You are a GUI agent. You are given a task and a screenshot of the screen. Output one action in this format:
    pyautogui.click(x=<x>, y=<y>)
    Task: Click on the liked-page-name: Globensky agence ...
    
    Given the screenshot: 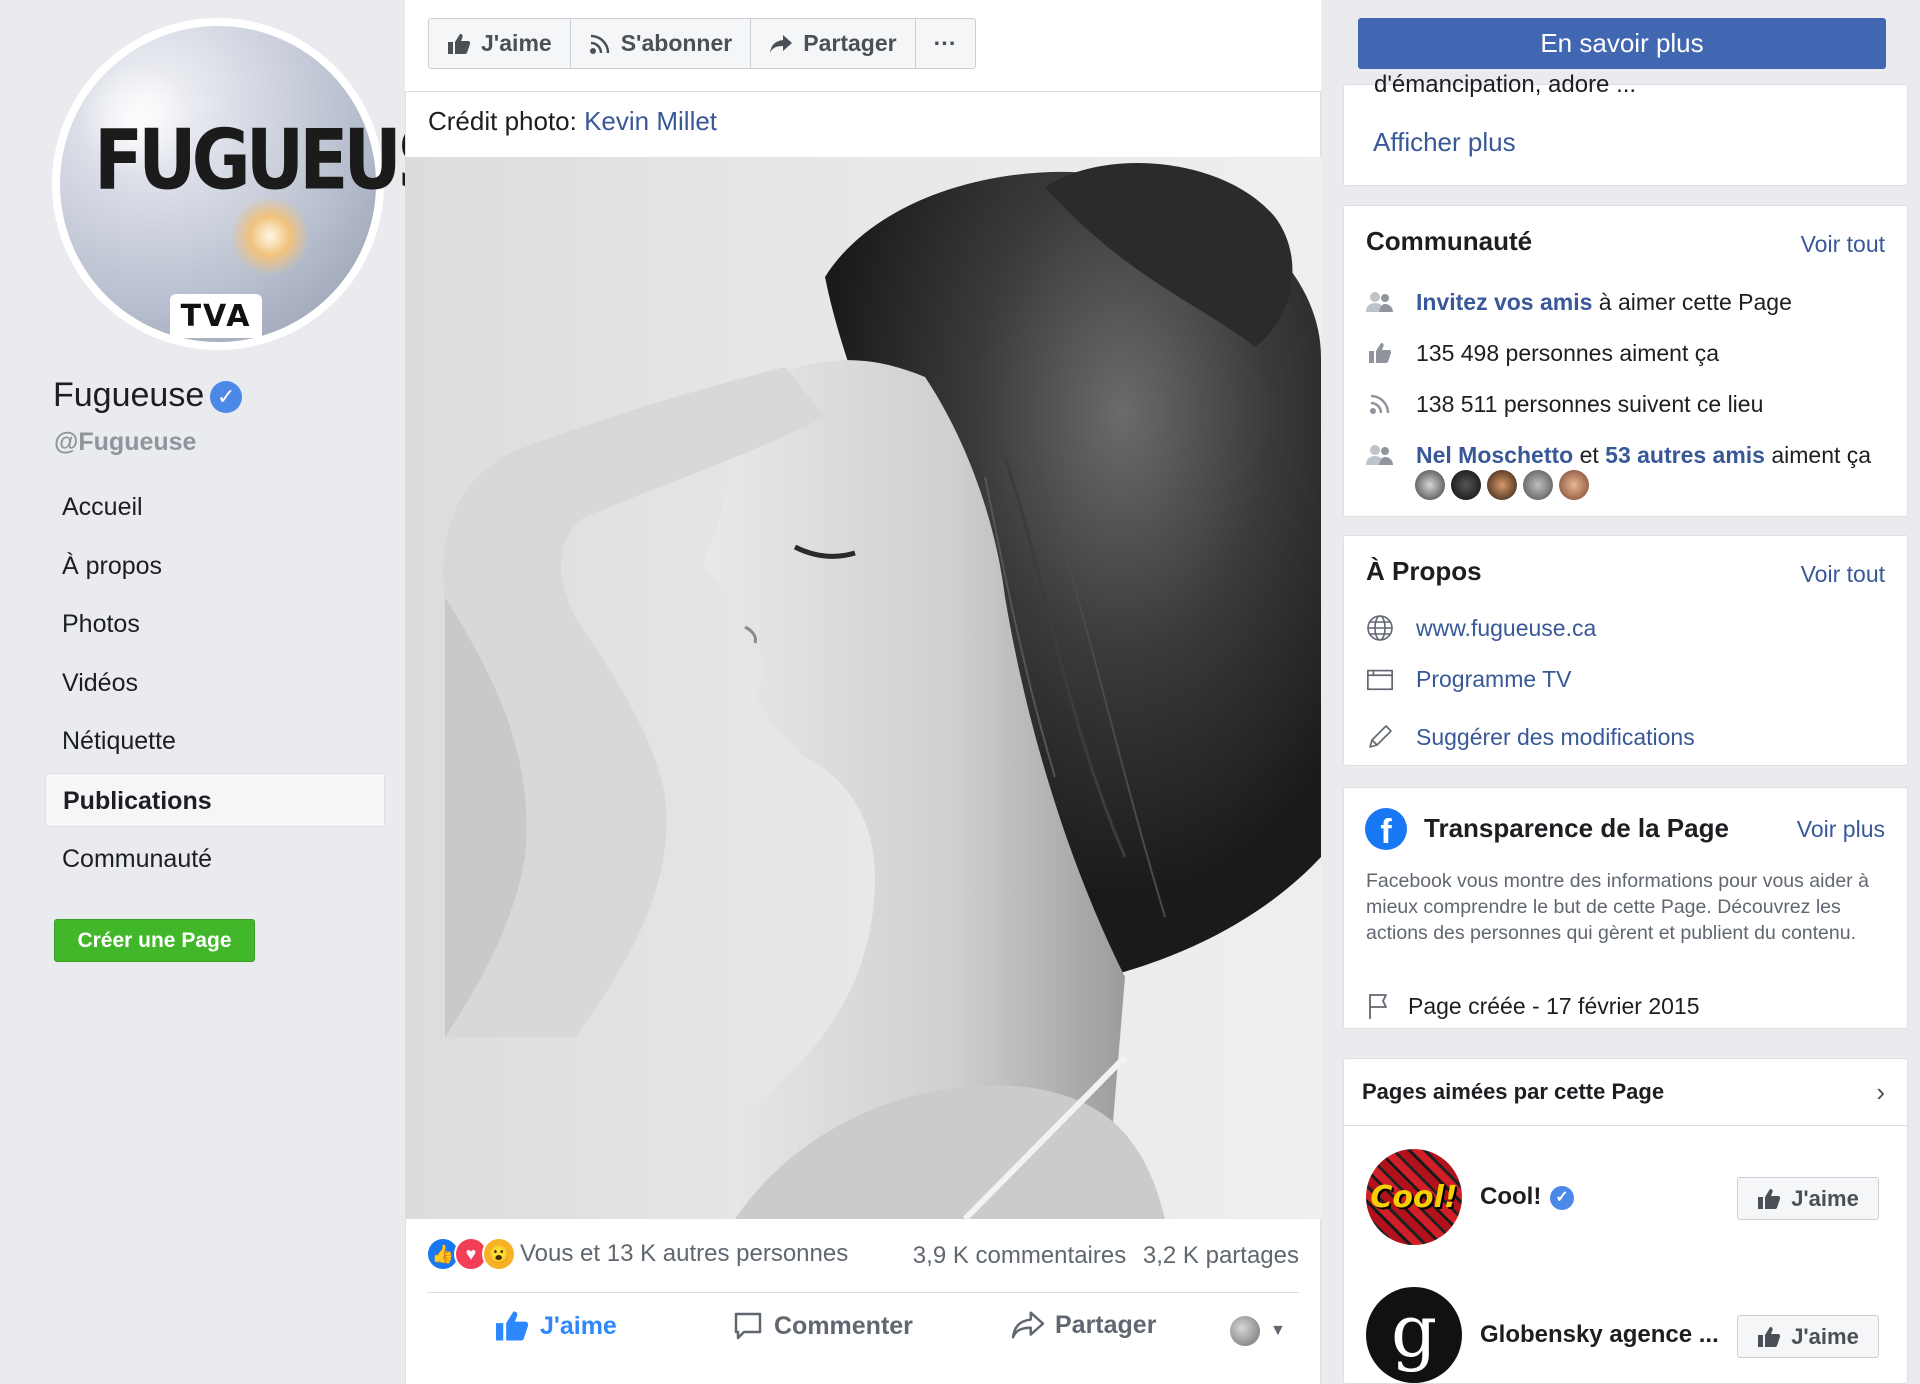 What is the action you would take?
    pyautogui.click(x=1600, y=1335)
    